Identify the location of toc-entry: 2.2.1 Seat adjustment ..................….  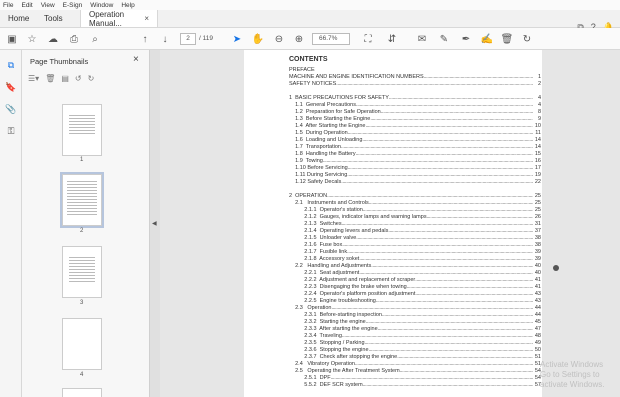
(415, 273).